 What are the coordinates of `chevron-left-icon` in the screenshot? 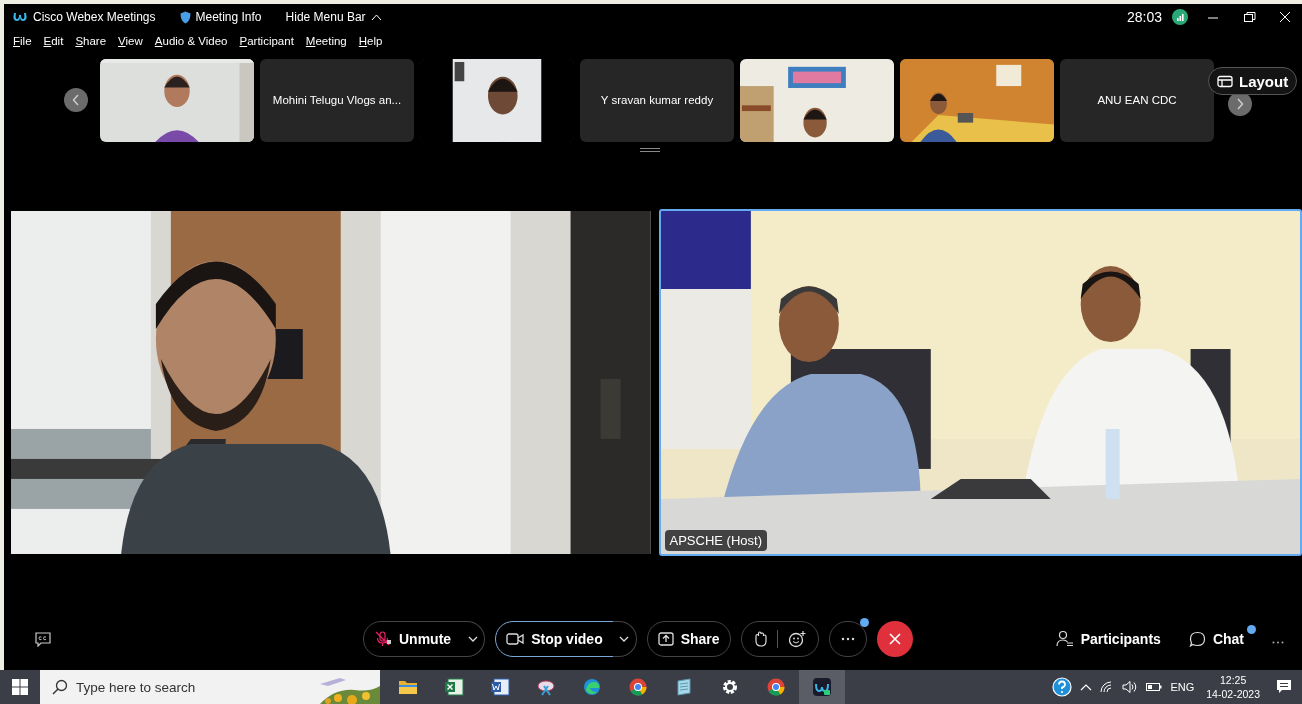 It's located at (76, 100).